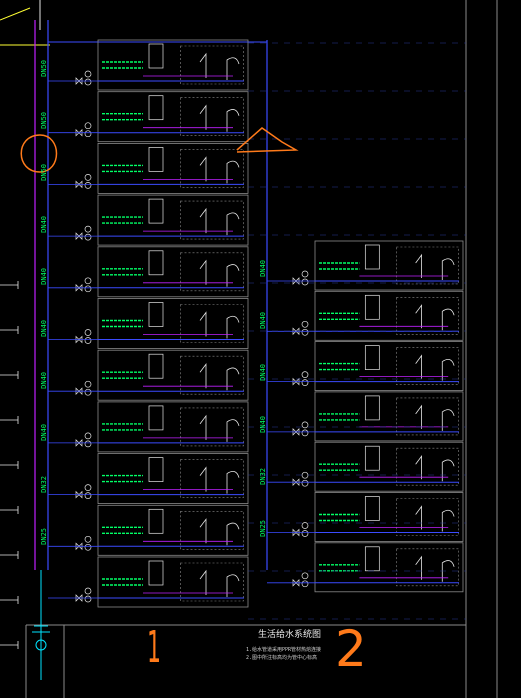  What do you see at coordinates (44, 536) in the screenshot?
I see `riser-label-left-9: DN25` at bounding box center [44, 536].